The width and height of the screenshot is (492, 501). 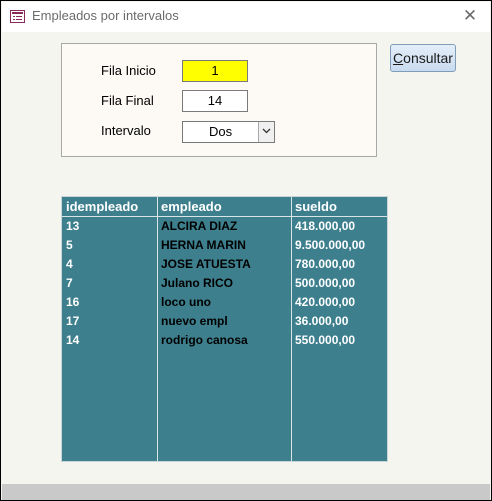 I want to click on fila-final-label: Fila Final, so click(x=127, y=100).